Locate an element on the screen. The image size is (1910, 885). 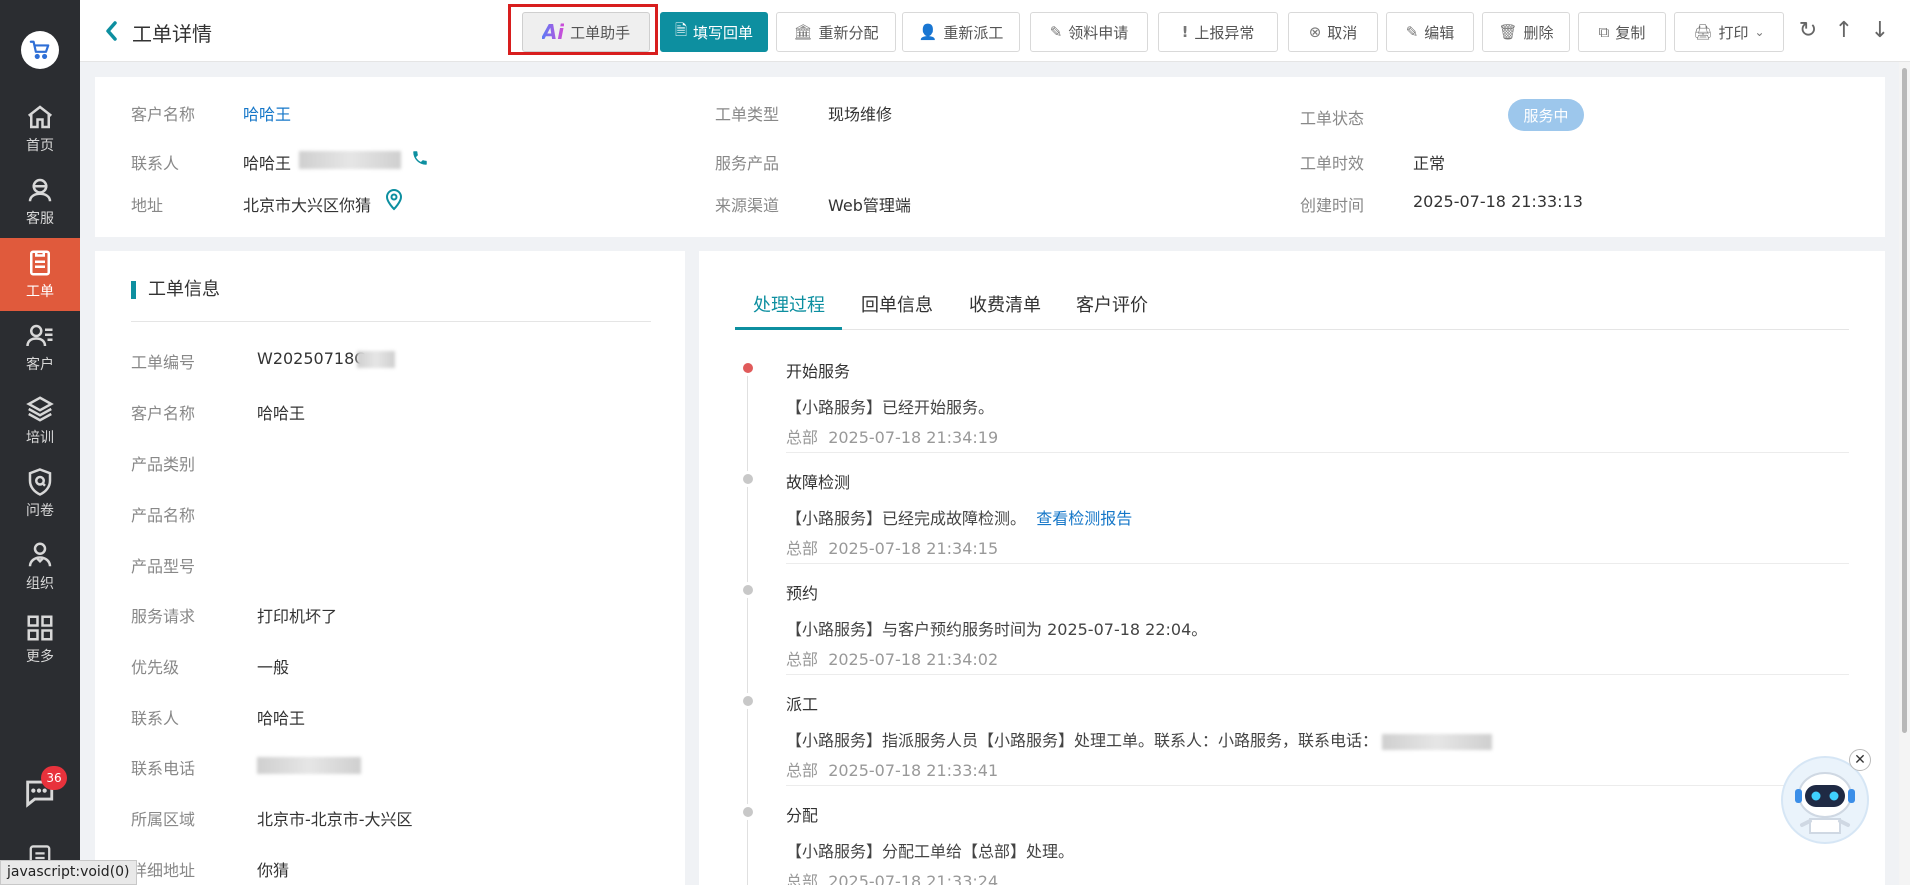
sidebar-item-service: 客服 is located at coordinates (40, 201).